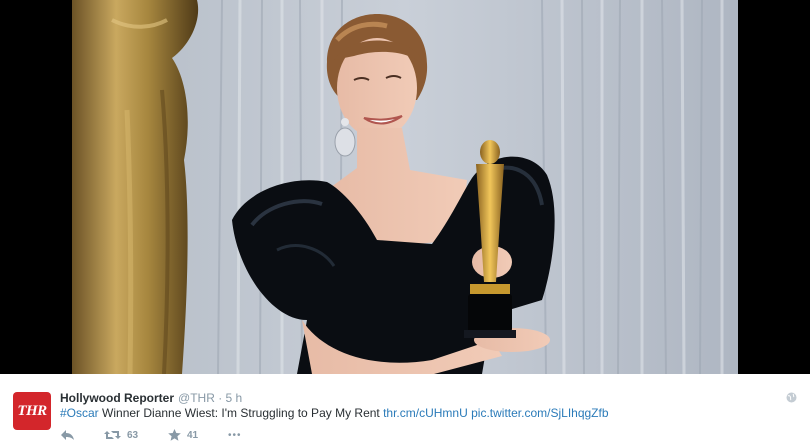 The image size is (810, 444). What do you see at coordinates (425, 413) in the screenshot?
I see `article-link: thr.cm/cUHmnU` at bounding box center [425, 413].